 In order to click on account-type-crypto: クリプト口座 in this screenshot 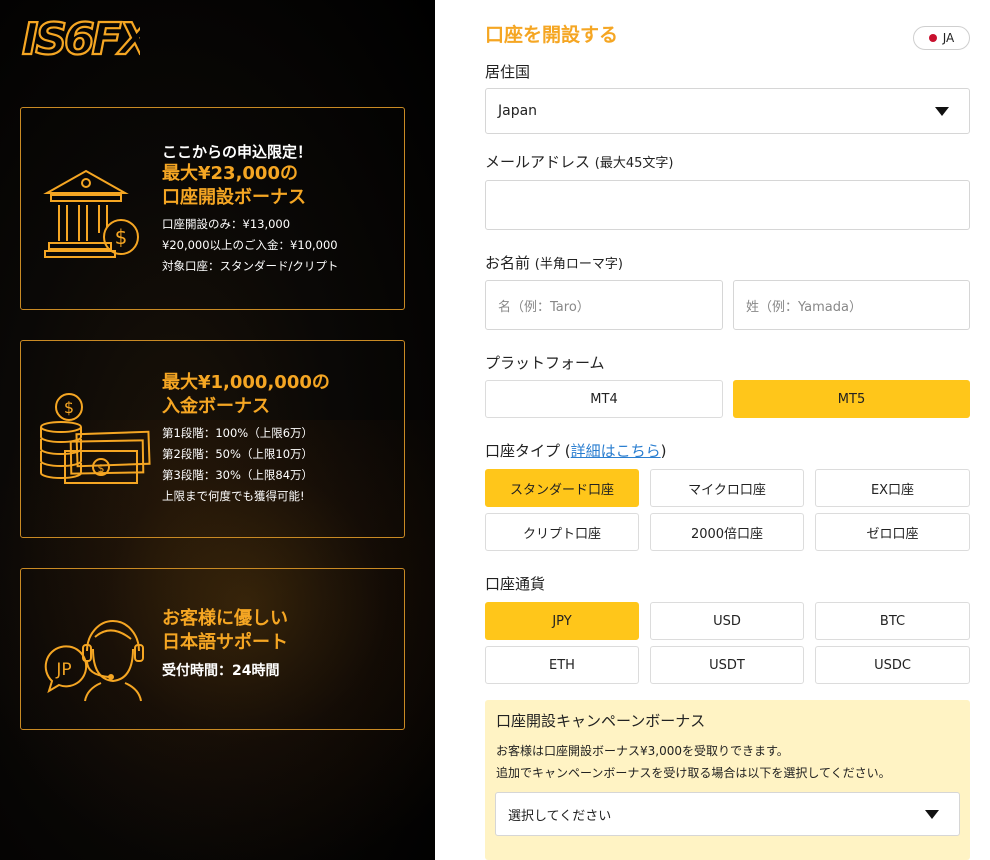, I will do `click(562, 532)`.